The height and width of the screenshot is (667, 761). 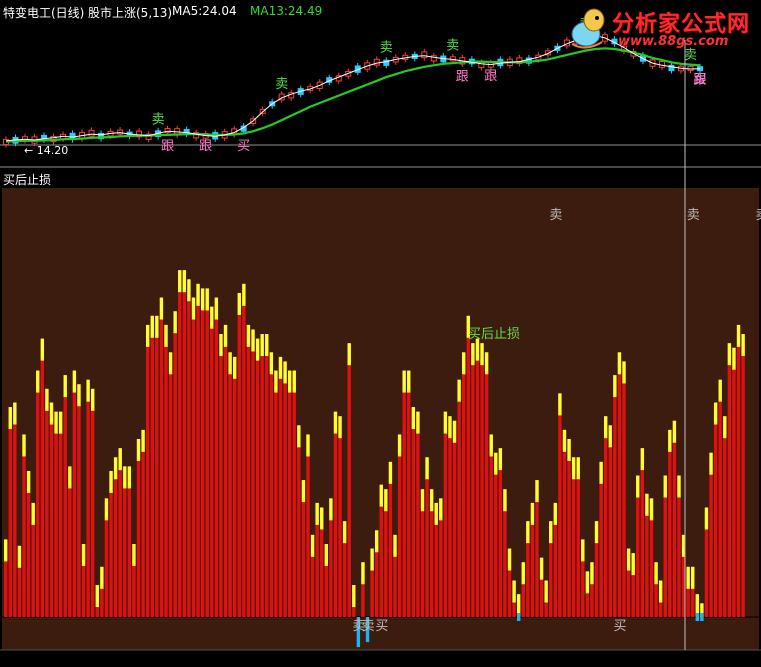 What do you see at coordinates (243, 146) in the screenshot?
I see `price-signal-label: 买` at bounding box center [243, 146].